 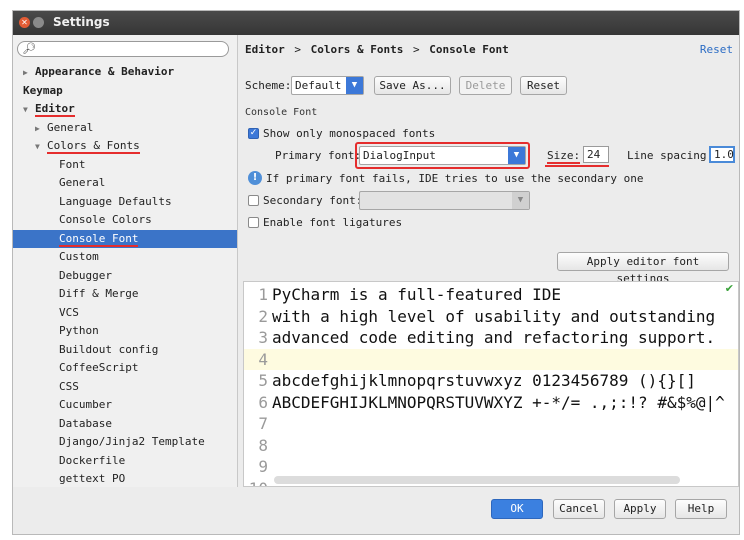 What do you see at coordinates (85, 276) in the screenshot?
I see `sidebar-item: Debugger` at bounding box center [85, 276].